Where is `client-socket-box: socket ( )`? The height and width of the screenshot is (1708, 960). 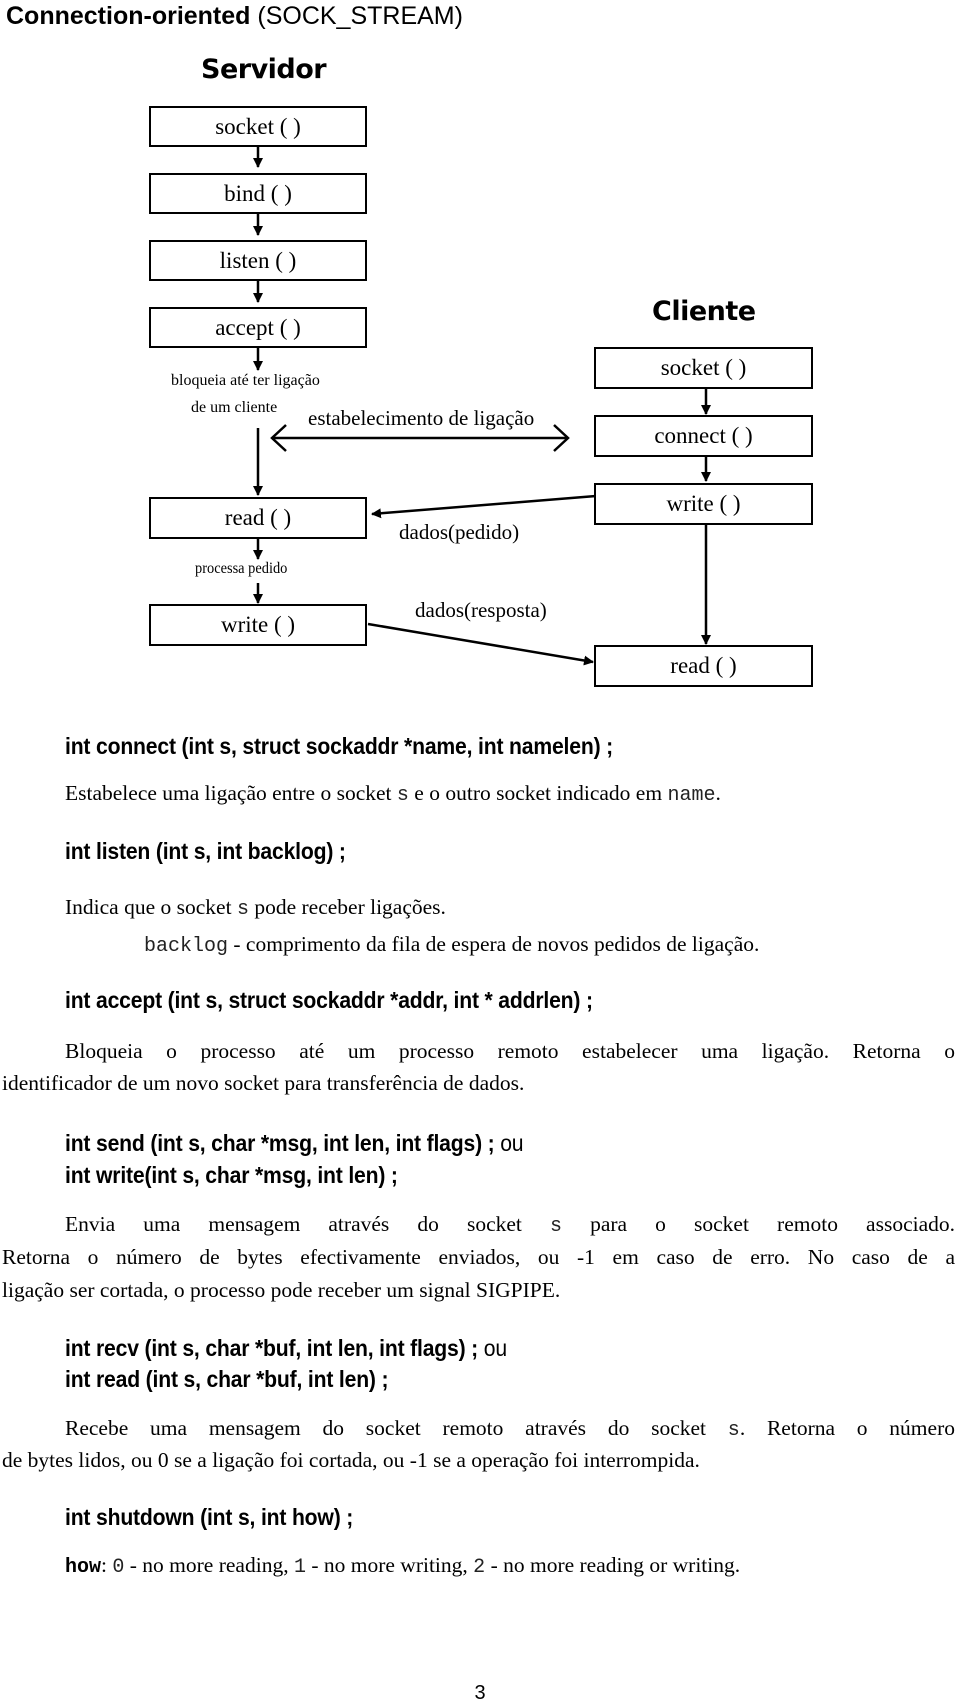
client-socket-box: socket ( ) is located at coordinates (703, 368).